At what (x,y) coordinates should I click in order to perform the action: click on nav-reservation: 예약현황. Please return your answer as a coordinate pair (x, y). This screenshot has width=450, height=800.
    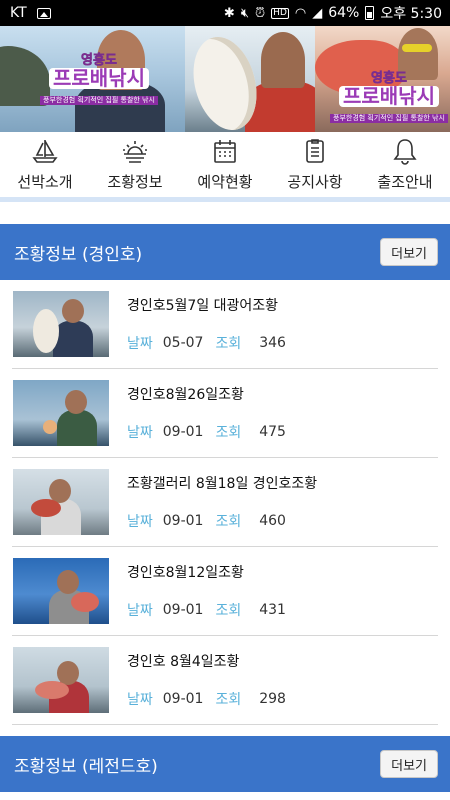
    Looking at the image, I should click on (225, 164).